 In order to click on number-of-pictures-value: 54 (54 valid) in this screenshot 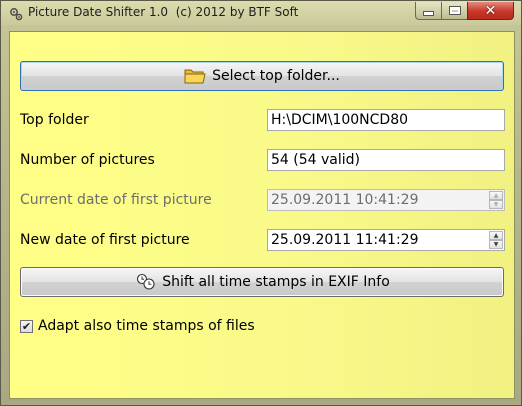, I will do `click(315, 160)`.